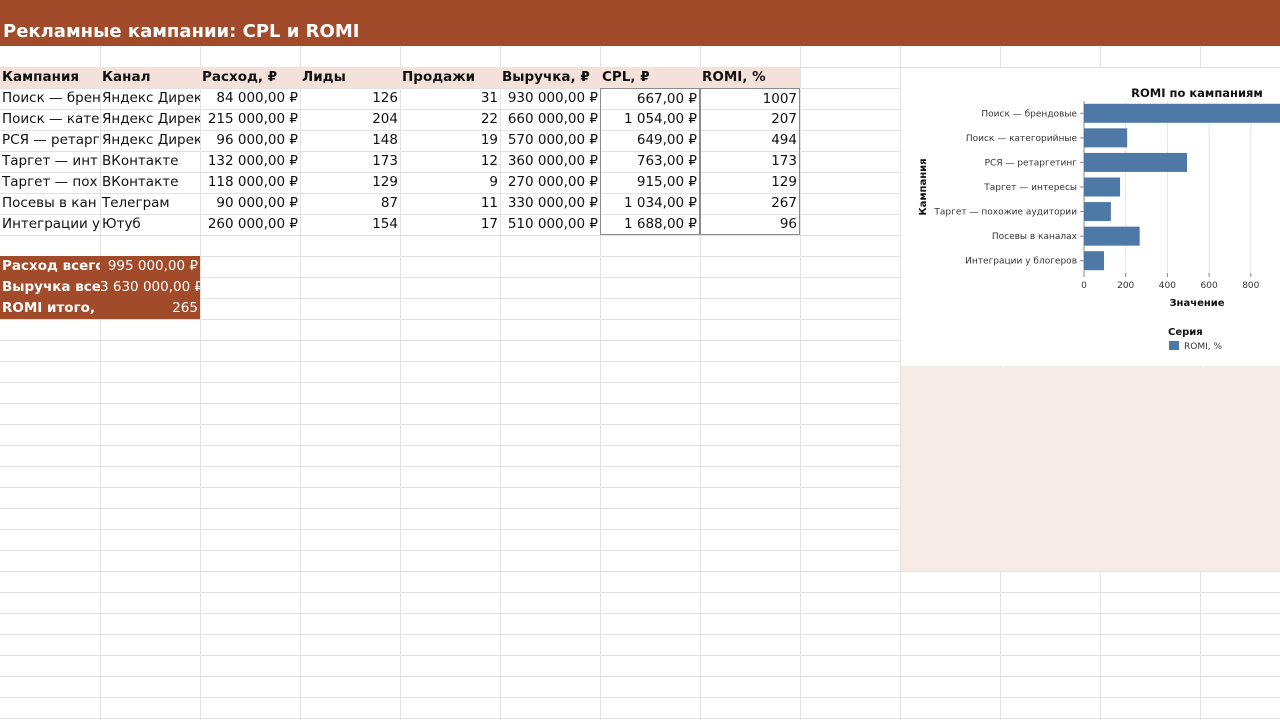 This screenshot has height=720, width=1280. What do you see at coordinates (550, 224) in the screenshot?
I see `table-cell: 510 000,00 ₽` at bounding box center [550, 224].